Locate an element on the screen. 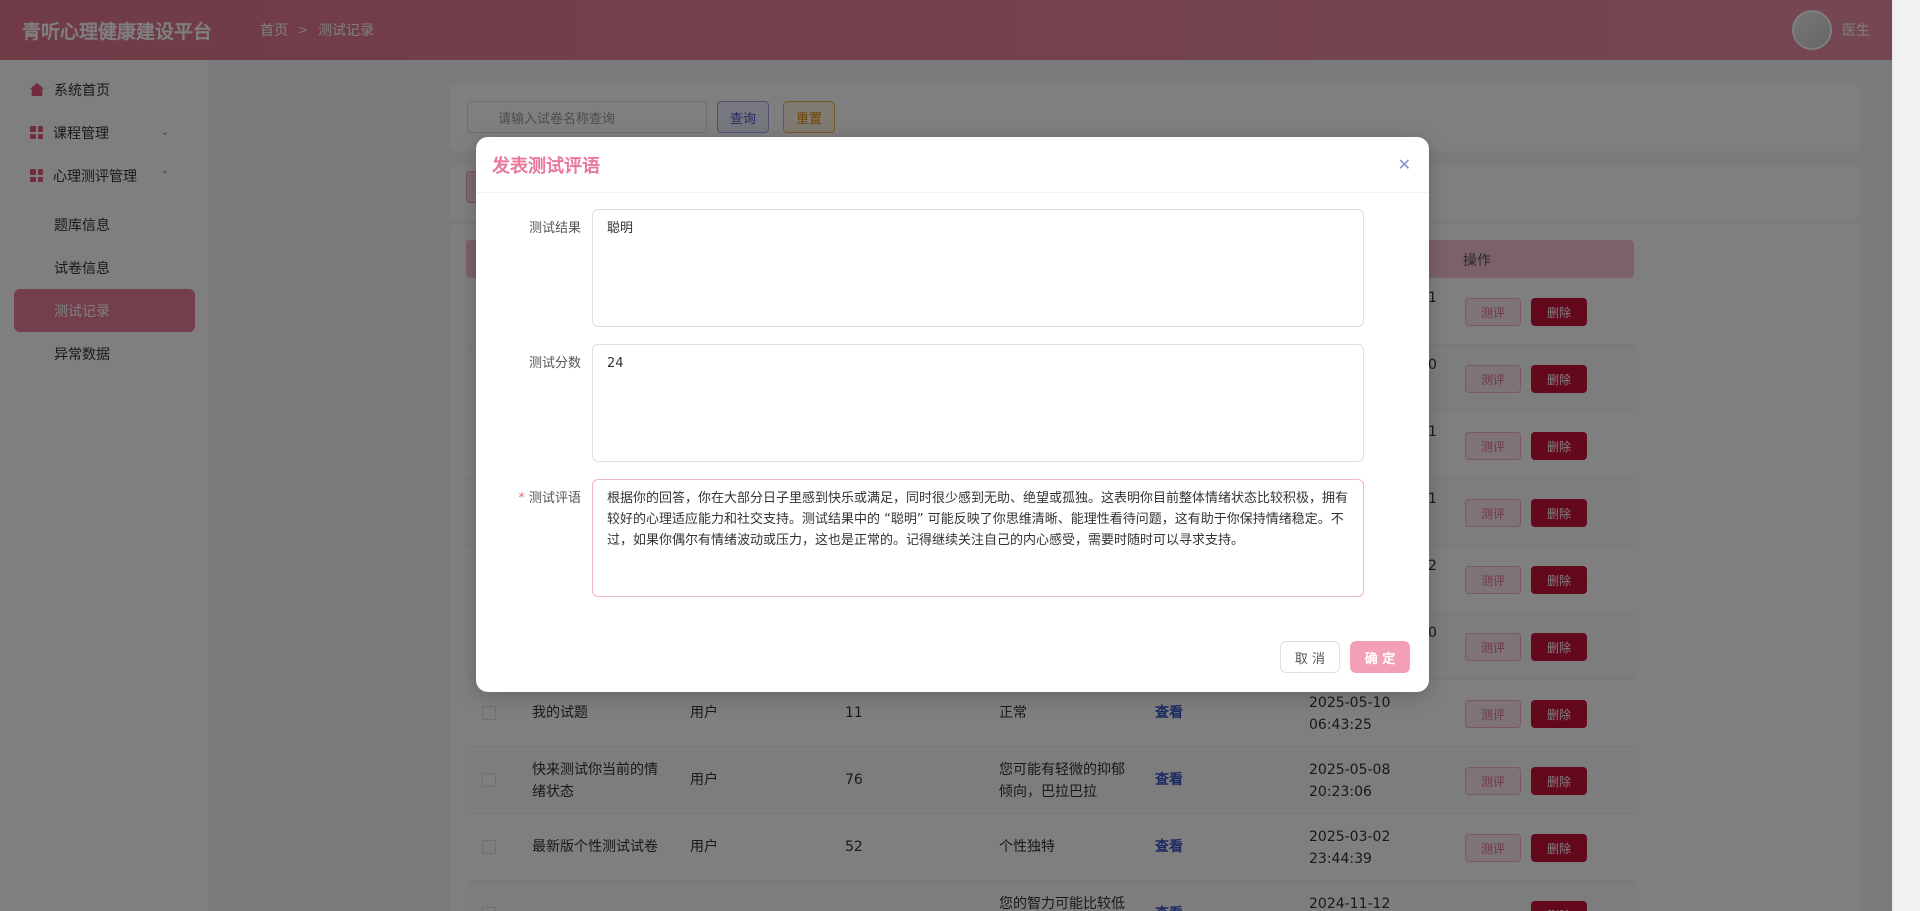  required-asterisk: * is located at coordinates (521, 498).